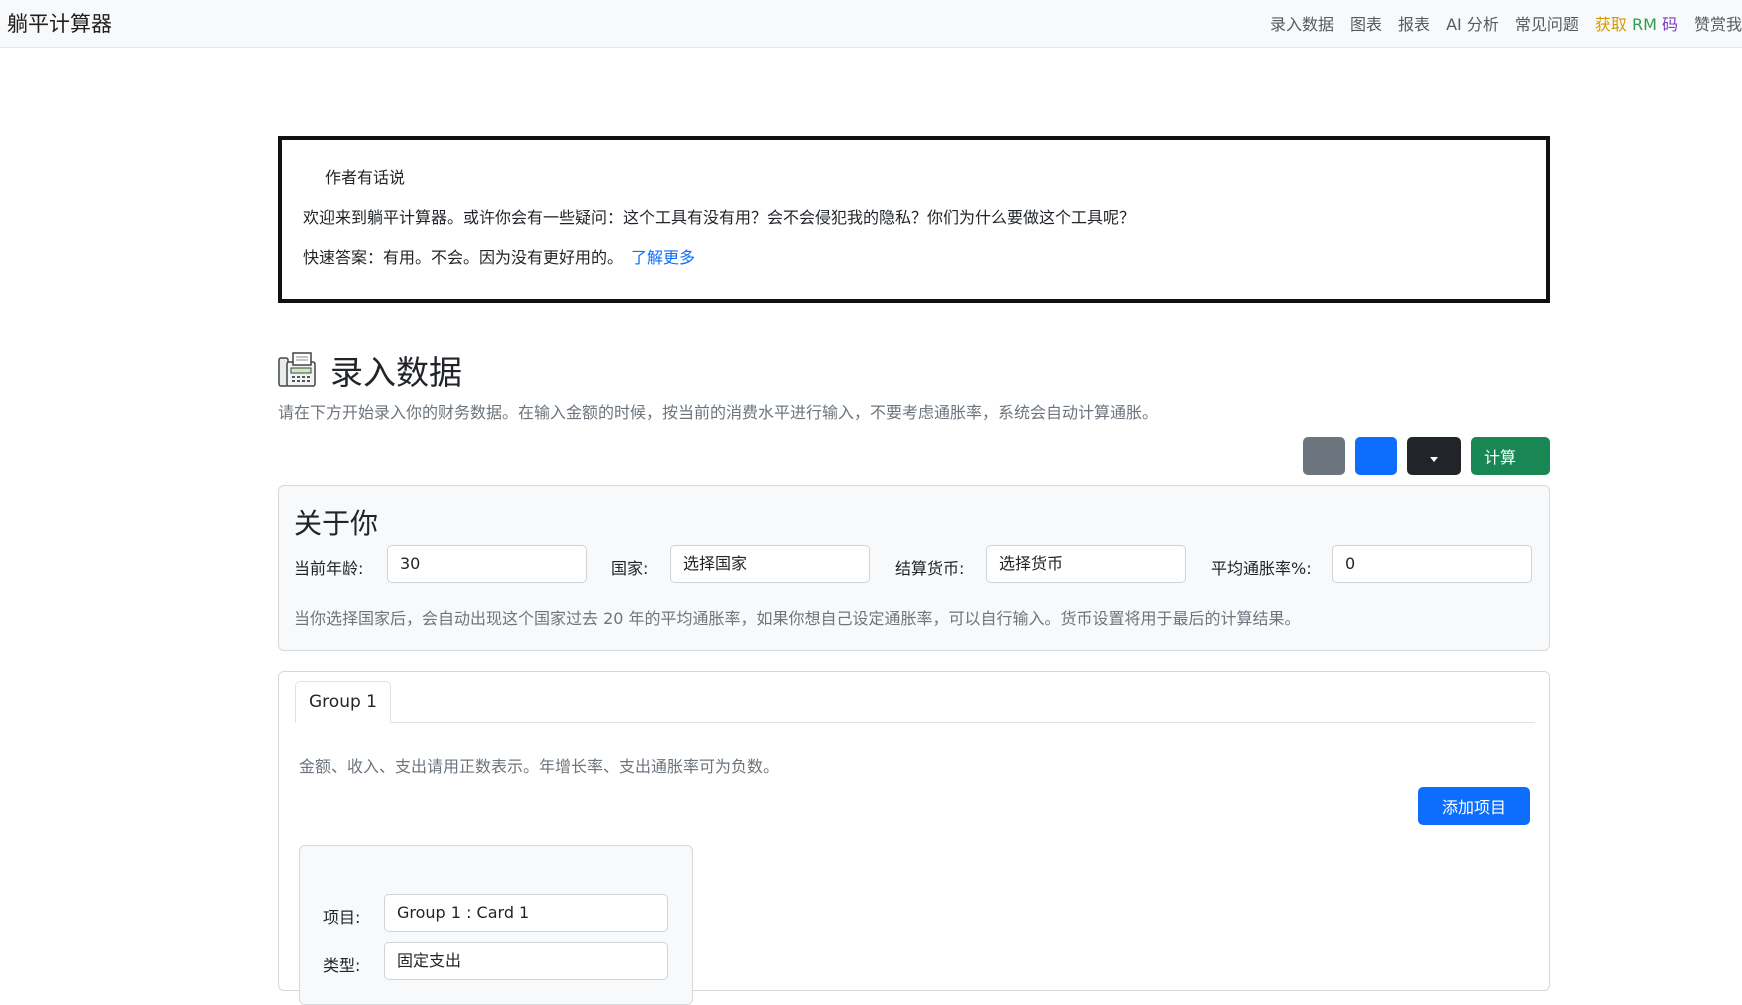 Image resolution: width=1742 pixels, height=1005 pixels. What do you see at coordinates (1547, 23) in the screenshot?
I see `nav-link-faq: 常见问题` at bounding box center [1547, 23].